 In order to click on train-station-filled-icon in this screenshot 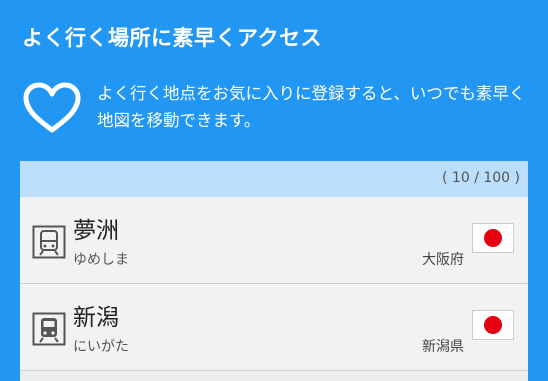, I will do `click(49, 329)`.